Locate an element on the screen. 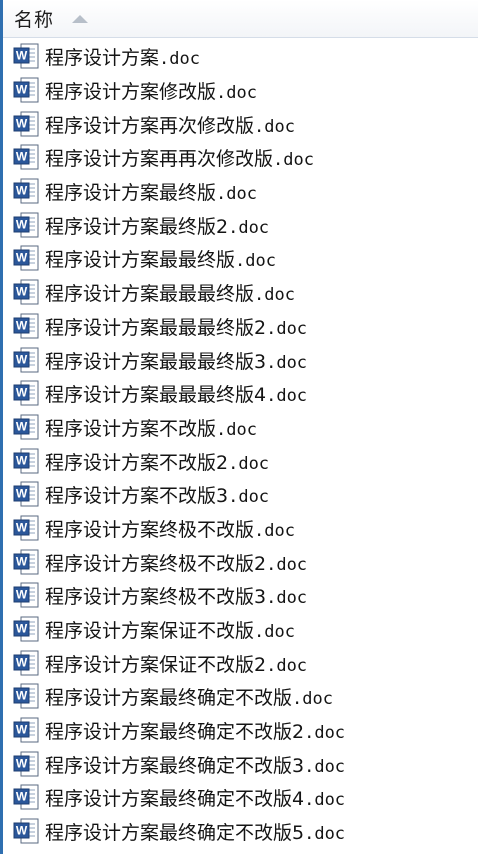 The height and width of the screenshot is (854, 478). file-name: 程序设计方案保证不改版.doc is located at coordinates (170, 629).